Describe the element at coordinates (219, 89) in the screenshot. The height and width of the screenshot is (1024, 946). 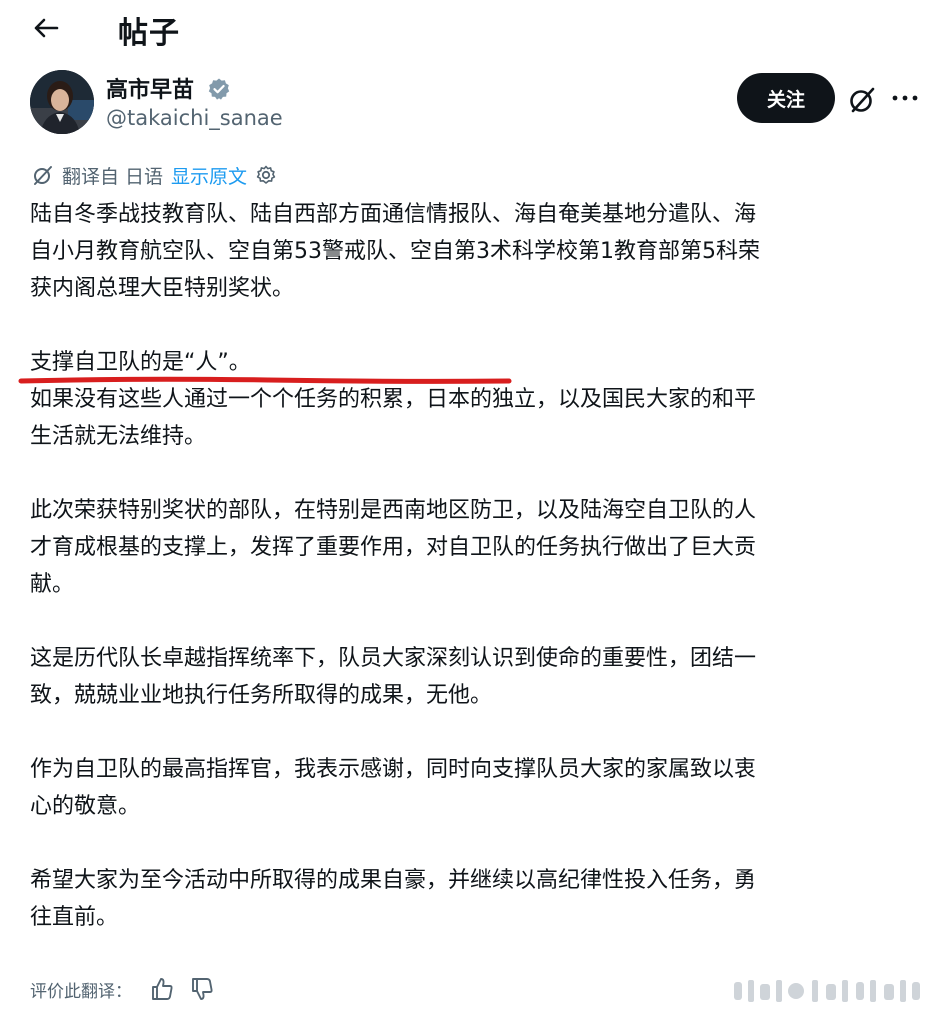
I see `verified-badge-icon` at that location.